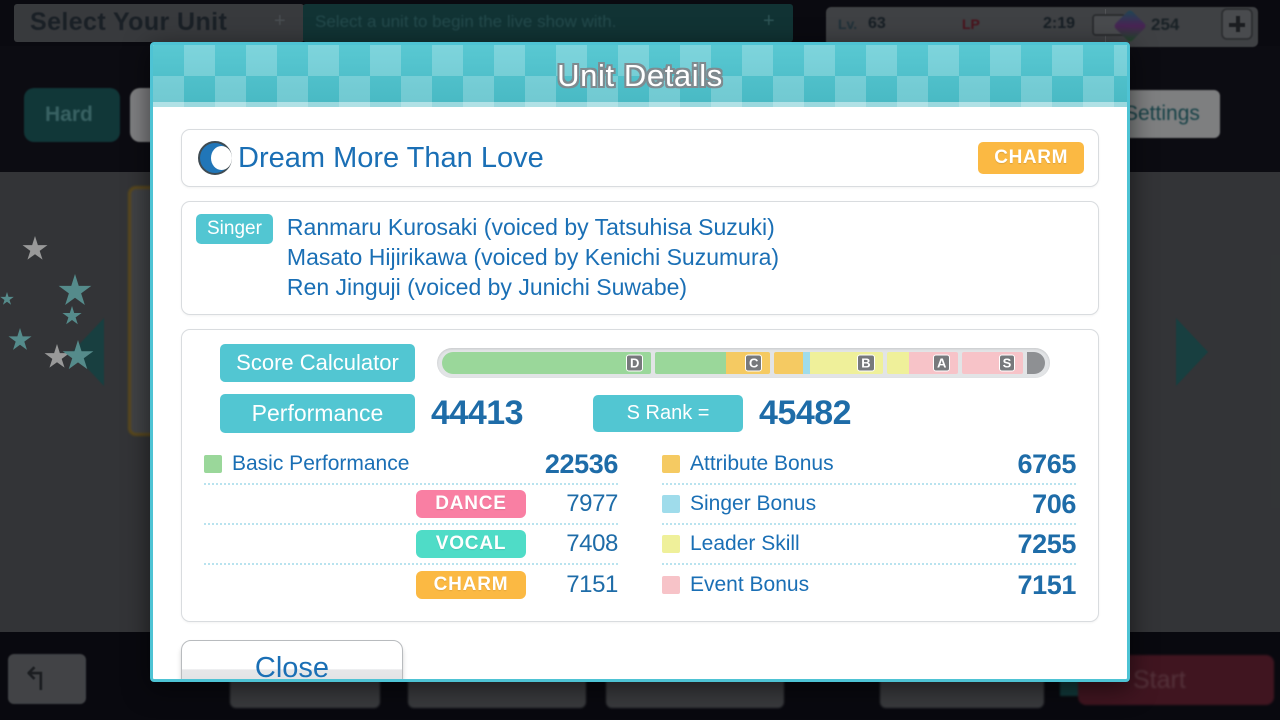 The height and width of the screenshot is (720, 1280). I want to click on breakdown-row-vocal: VOCAL 7408, so click(411, 545).